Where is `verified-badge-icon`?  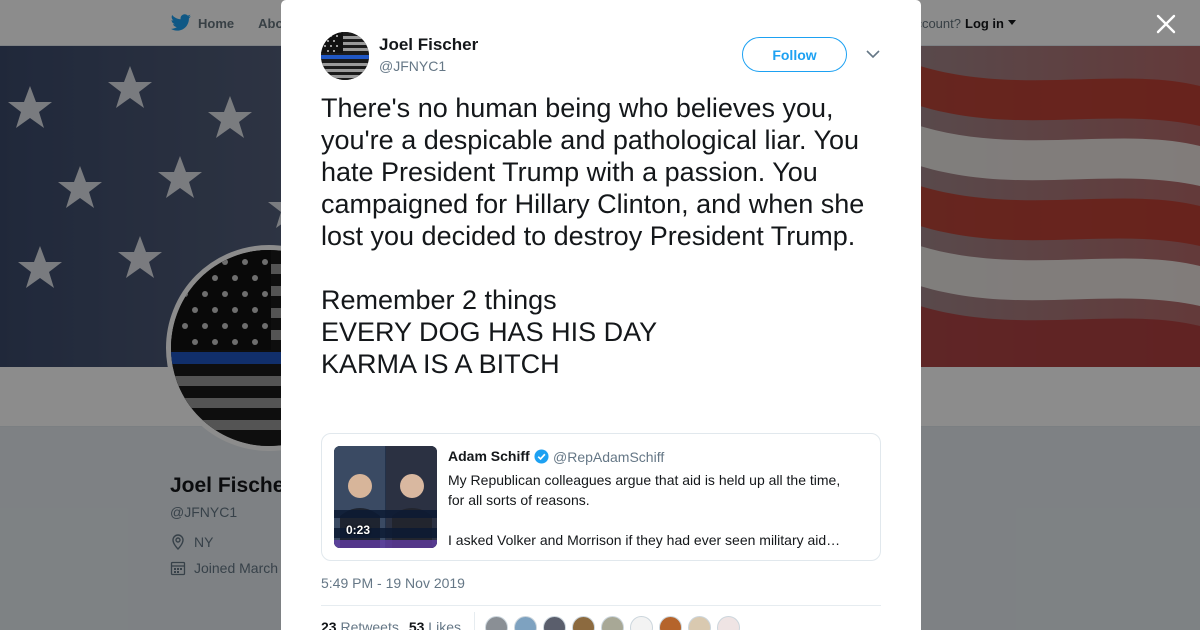
verified-badge-icon is located at coordinates (541, 456).